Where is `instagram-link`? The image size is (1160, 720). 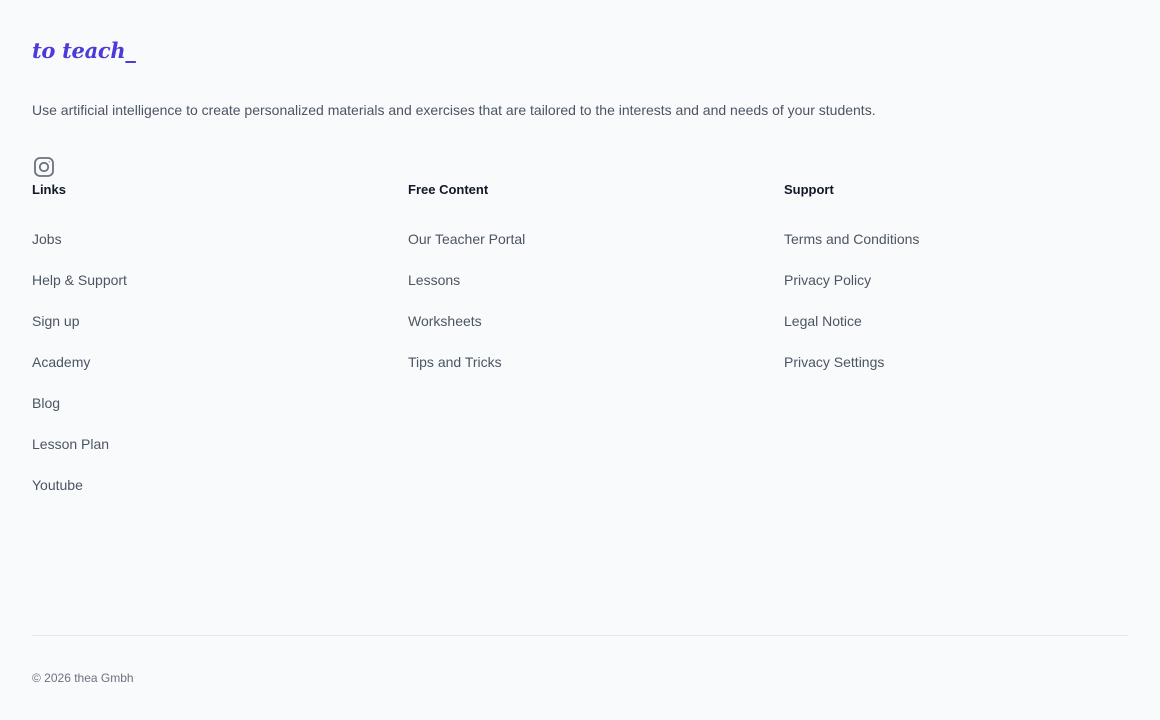 instagram-link is located at coordinates (44, 167).